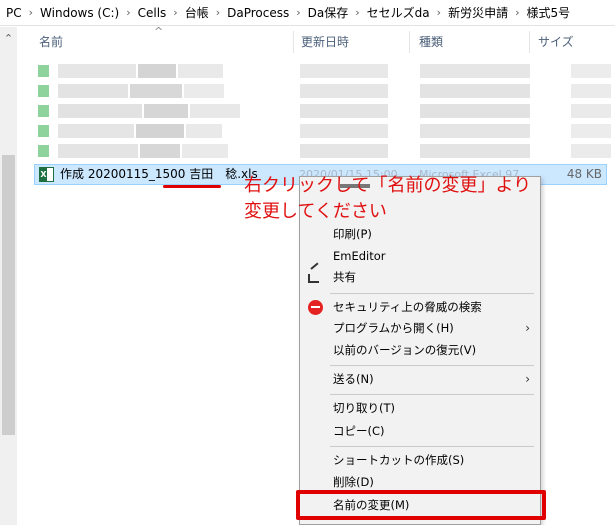 The height and width of the screenshot is (525, 615). Describe the element at coordinates (163, 42) in the screenshot. I see `column-header-name: 名前` at that location.